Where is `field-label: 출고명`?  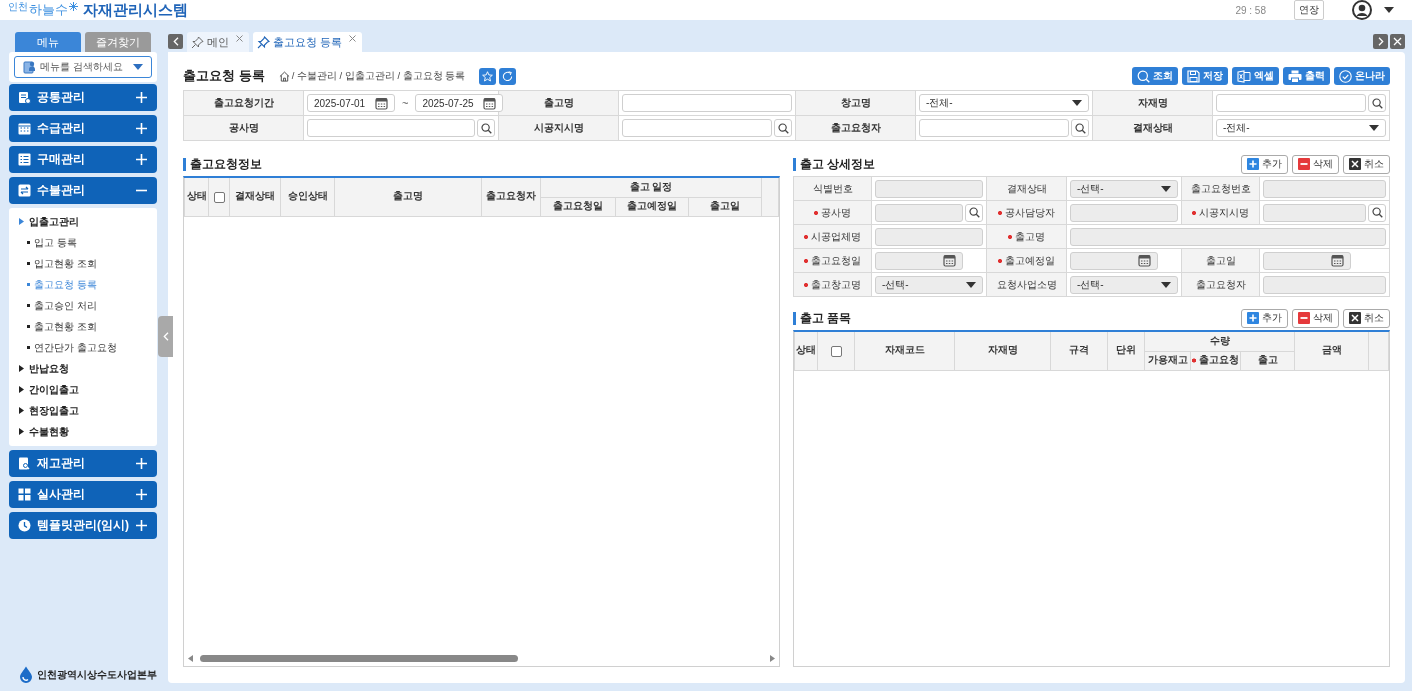 field-label: 출고명 is located at coordinates (1026, 236).